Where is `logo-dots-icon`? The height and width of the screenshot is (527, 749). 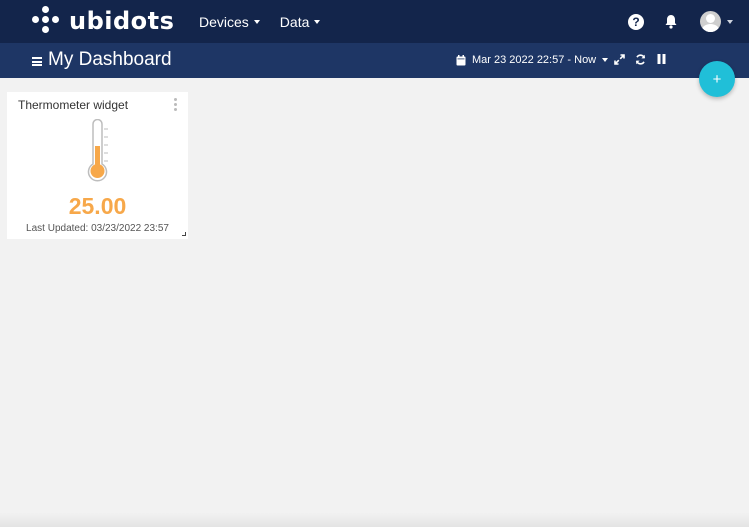
logo-dots-icon is located at coordinates (47, 21).